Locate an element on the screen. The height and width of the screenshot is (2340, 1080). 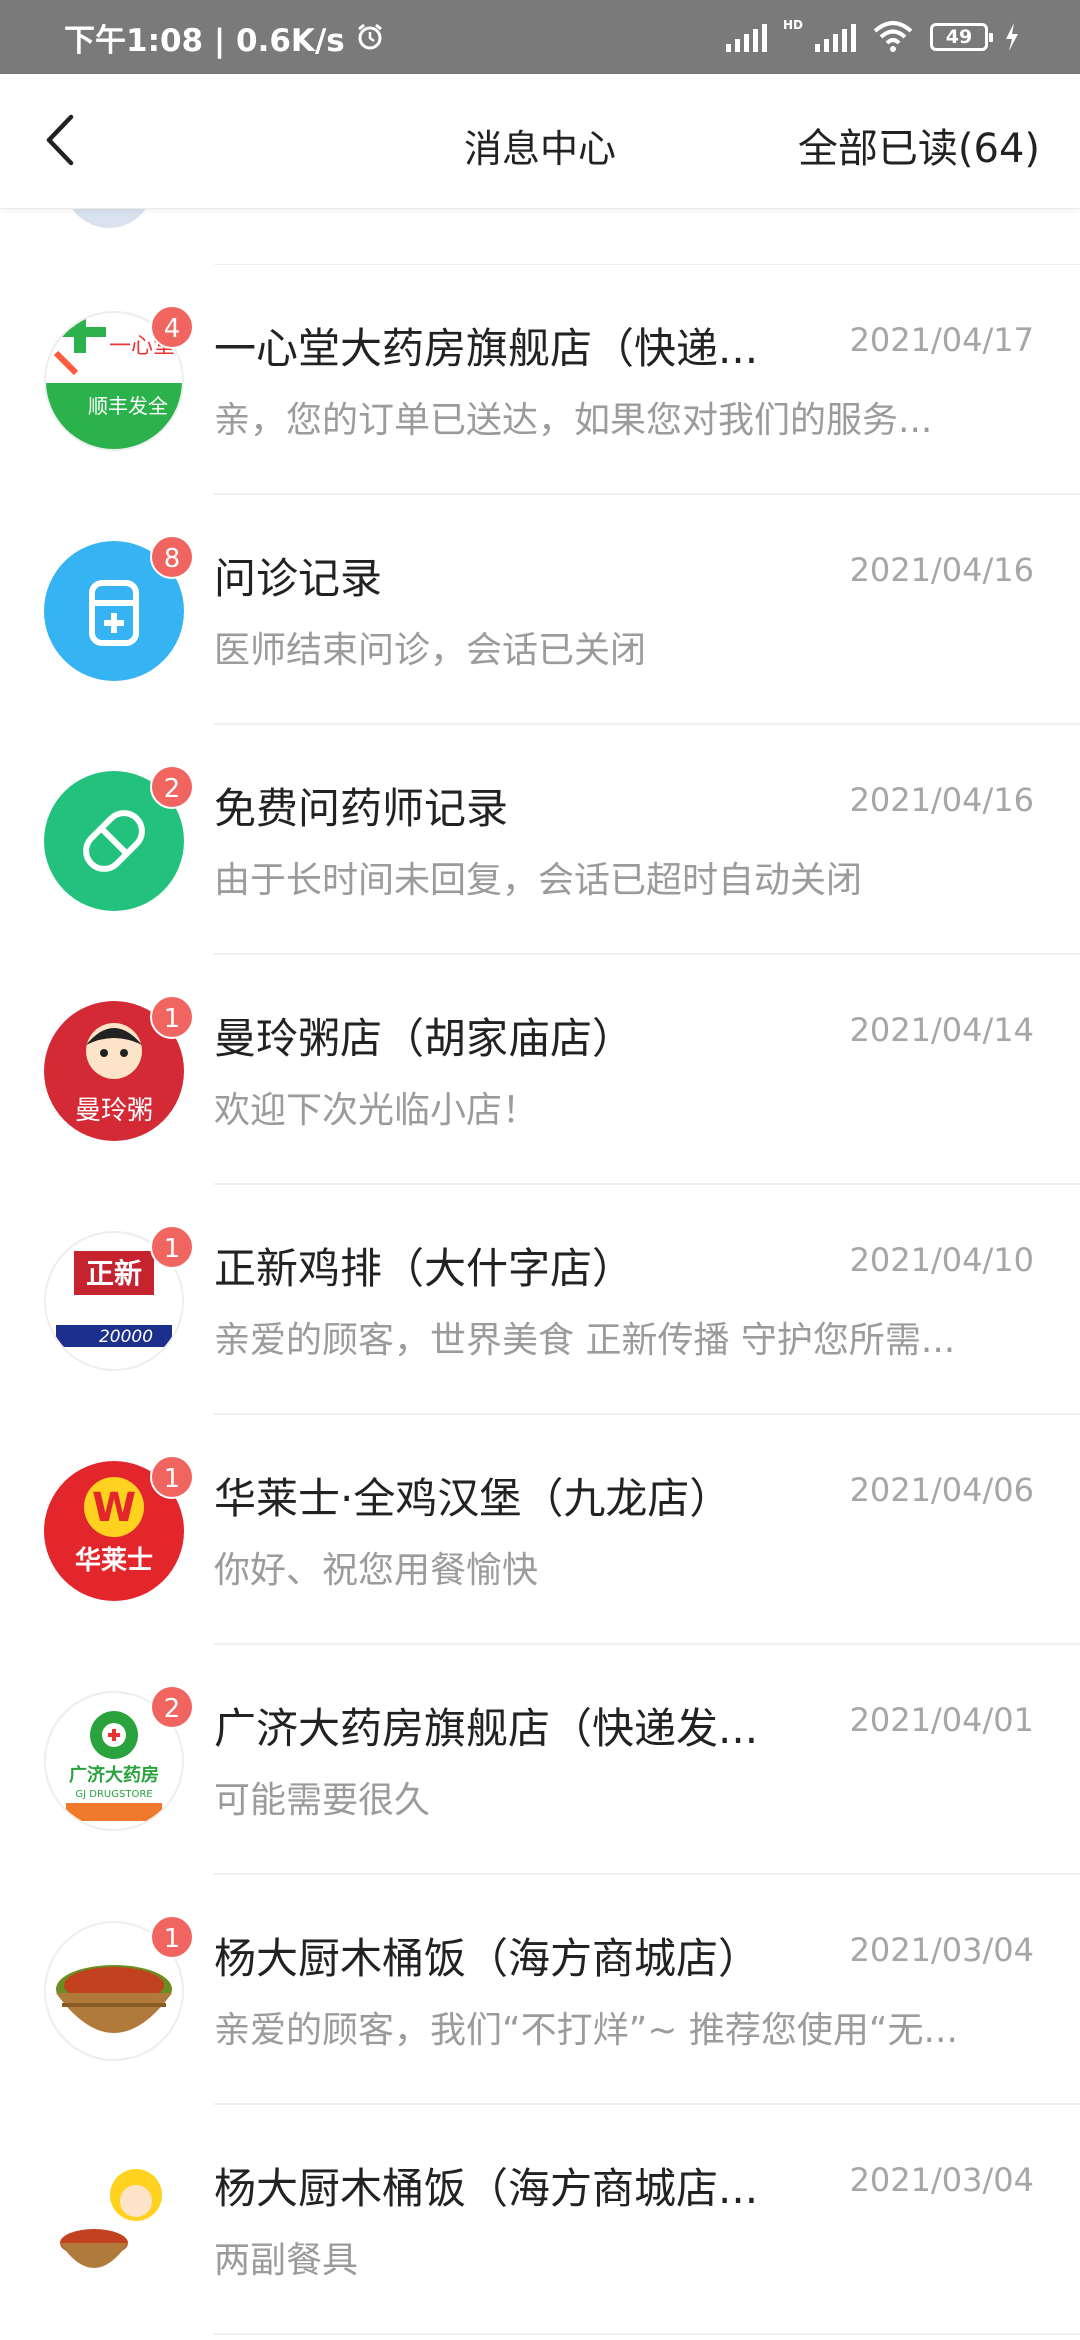
list-item: 杨大厨木桶饭（海方商城店... 2021/03/04 两副餐具 is located at coordinates (540, 2220).